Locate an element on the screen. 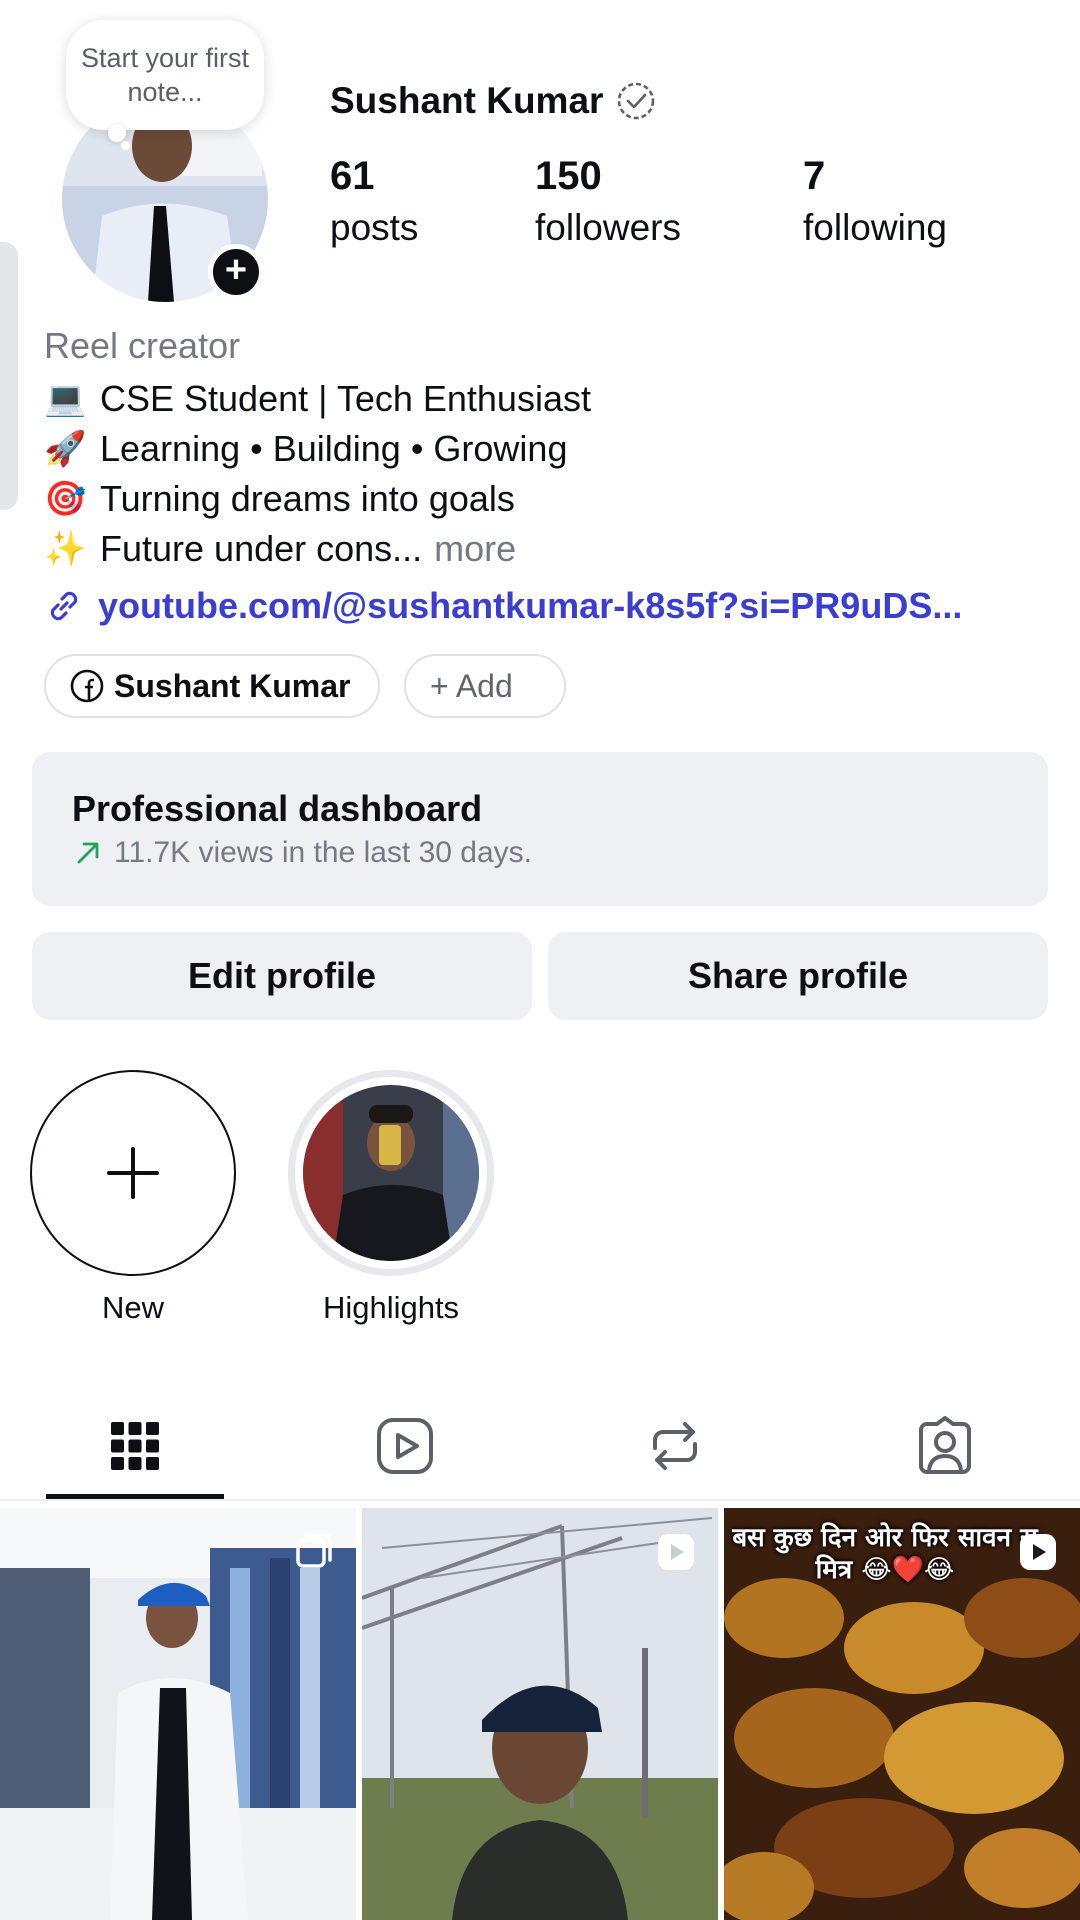 The height and width of the screenshot is (1920, 1080). carousel-icon is located at coordinates (314, 1551).